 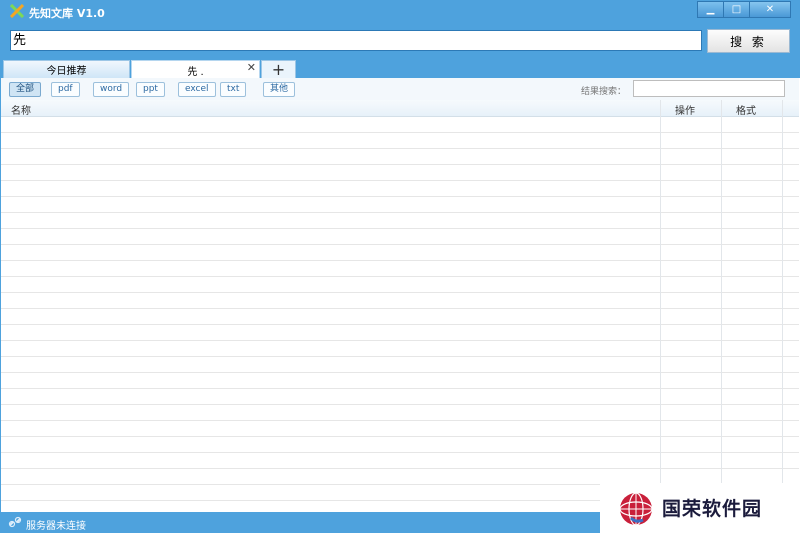 I want to click on column-header-format: 格式, so click(x=746, y=109).